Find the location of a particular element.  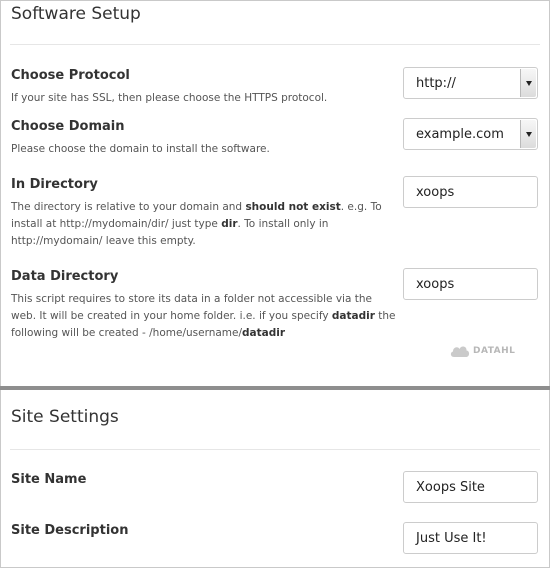

software-setup-title: Software Setup is located at coordinates (76, 14).